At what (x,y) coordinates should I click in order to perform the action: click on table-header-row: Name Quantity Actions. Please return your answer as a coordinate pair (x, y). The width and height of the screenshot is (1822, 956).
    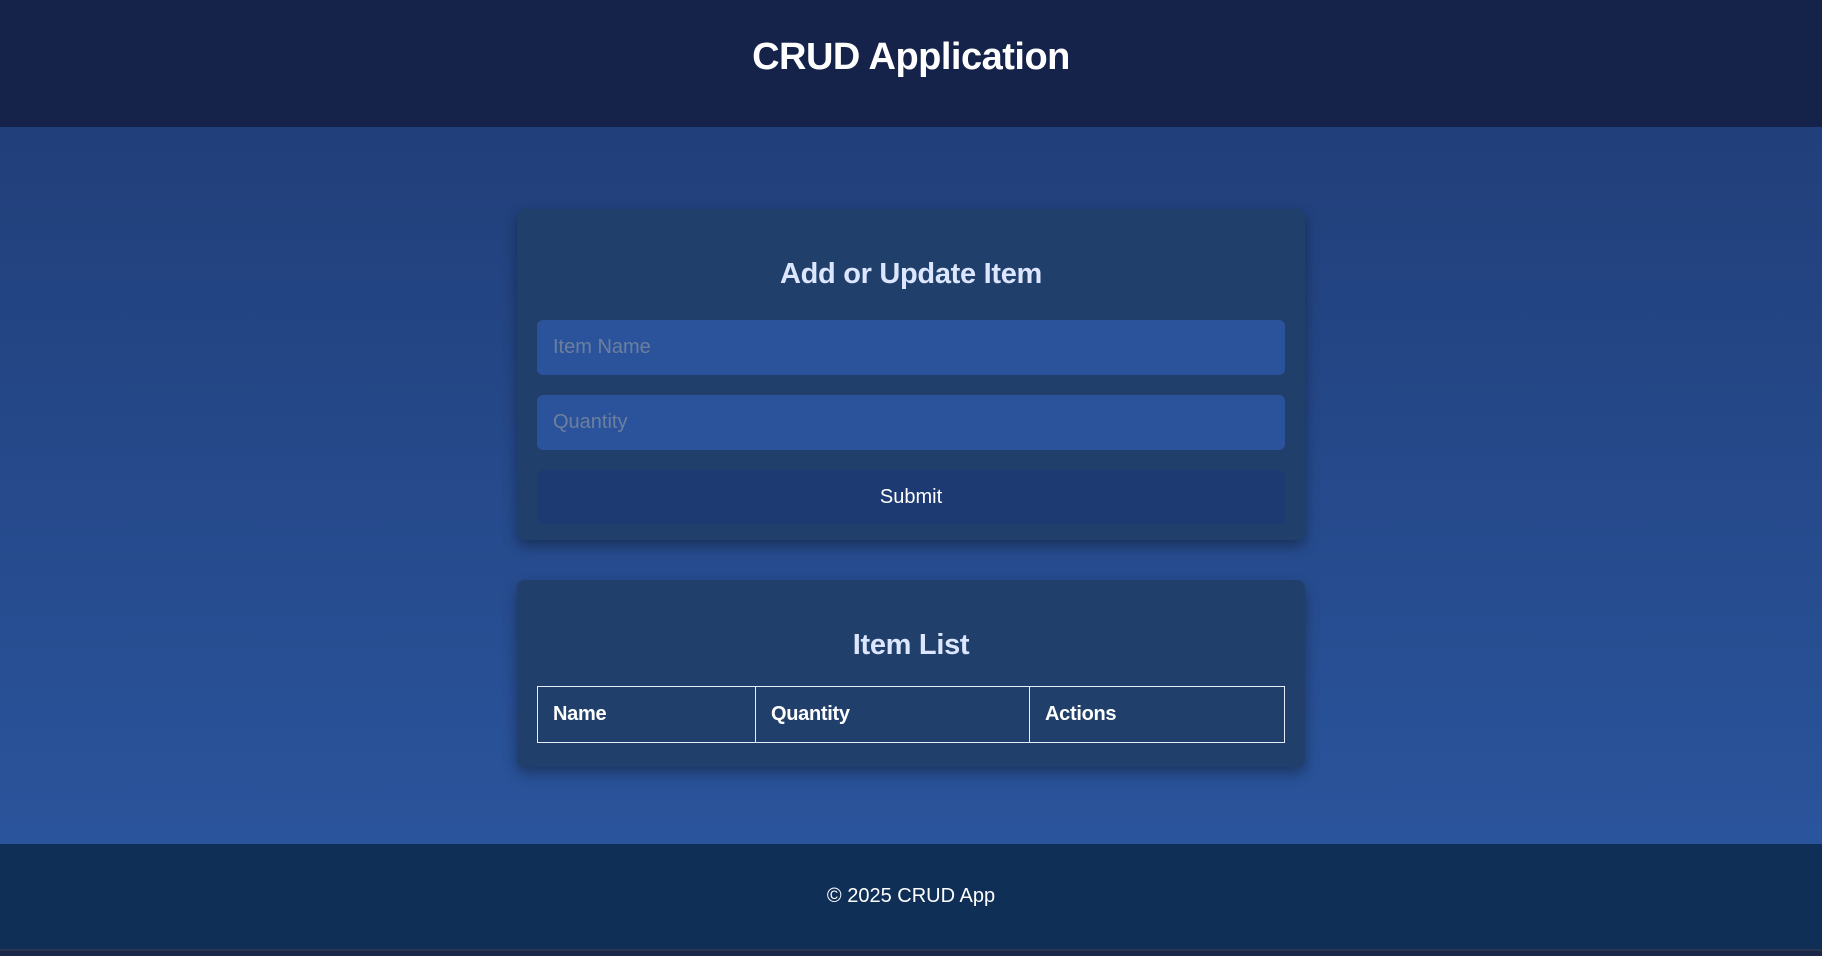
    Looking at the image, I should click on (911, 714).